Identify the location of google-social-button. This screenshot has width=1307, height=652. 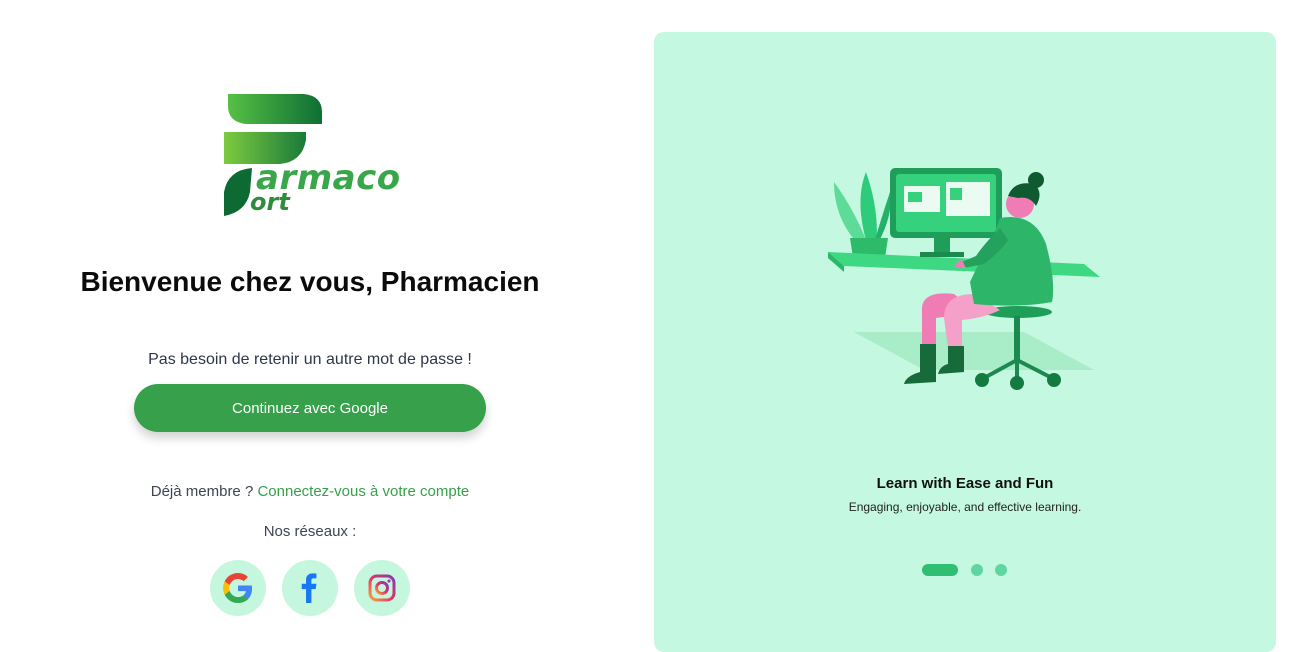
(238, 588).